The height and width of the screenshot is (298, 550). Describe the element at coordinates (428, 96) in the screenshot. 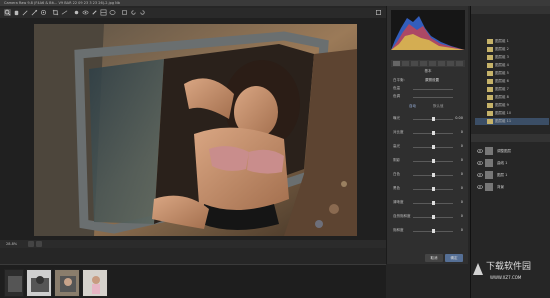

I see `tint-row: 色调` at that location.